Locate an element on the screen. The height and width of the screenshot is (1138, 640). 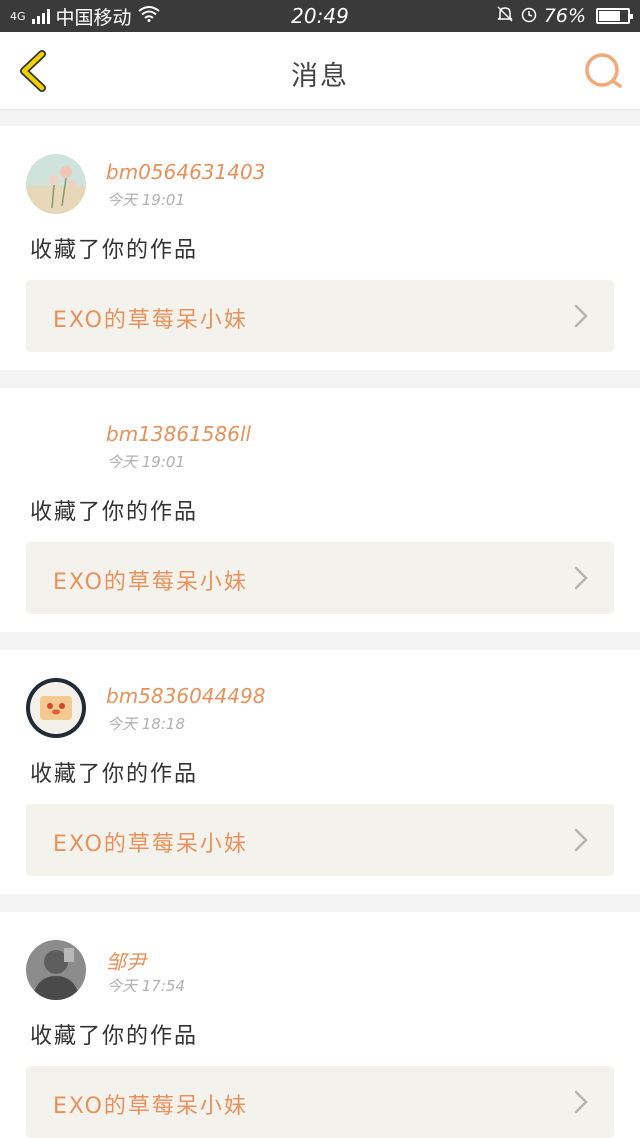
photo-avatar is located at coordinates (56, 970).